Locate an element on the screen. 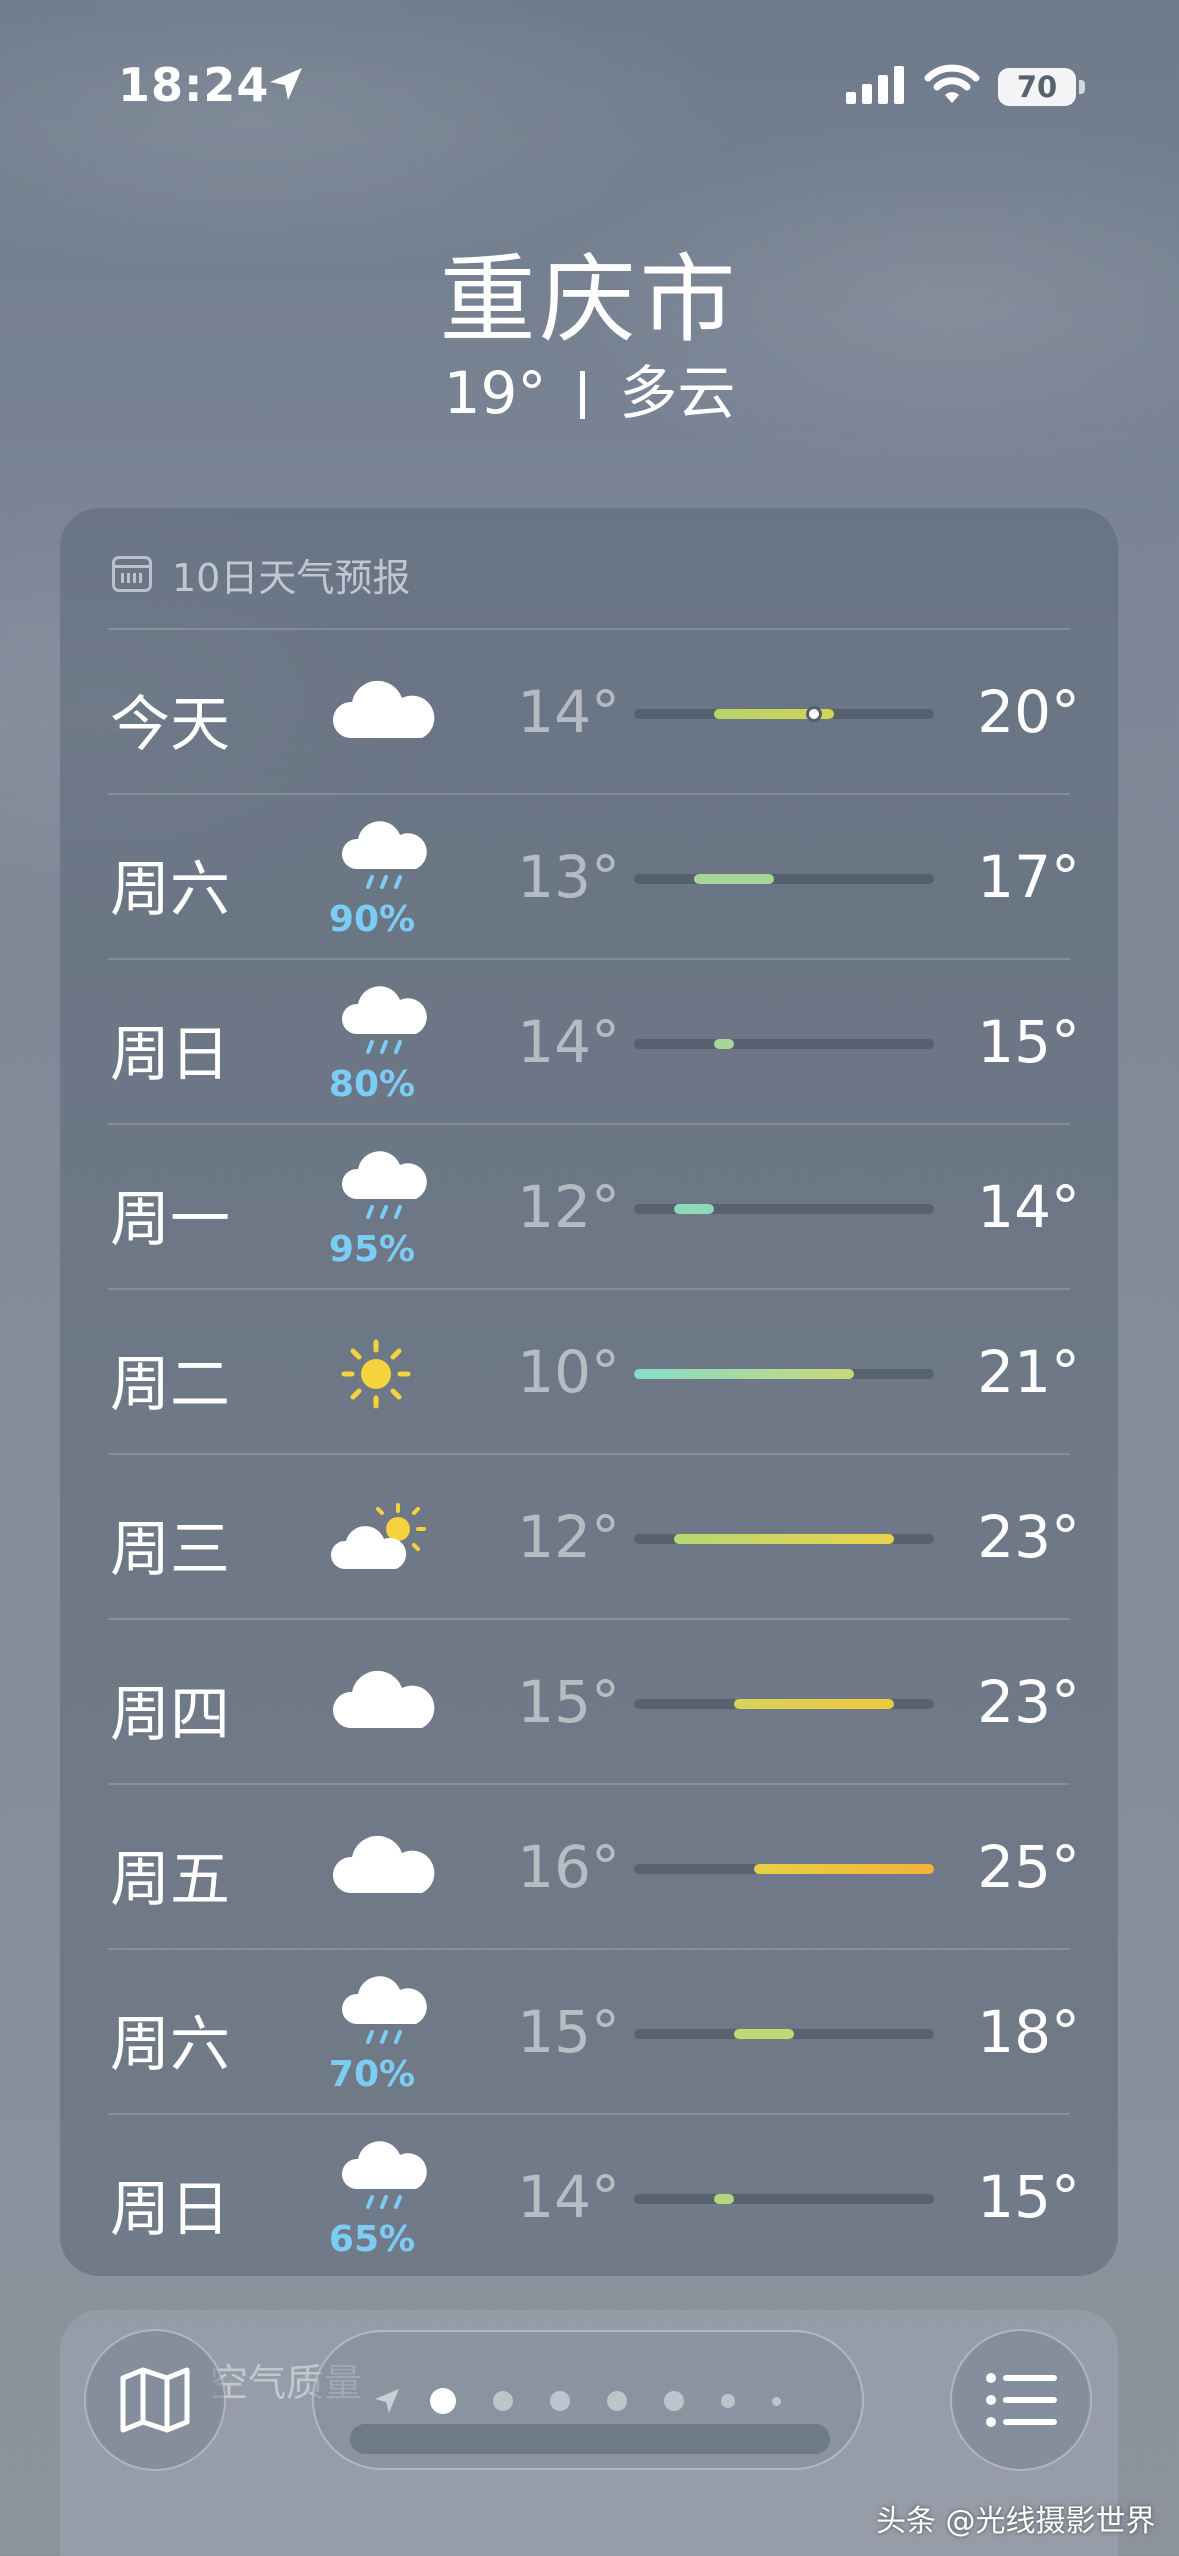 This screenshot has width=1179, height=2556. forecast-row: 周三 12° 23° is located at coordinates (594, 1535).